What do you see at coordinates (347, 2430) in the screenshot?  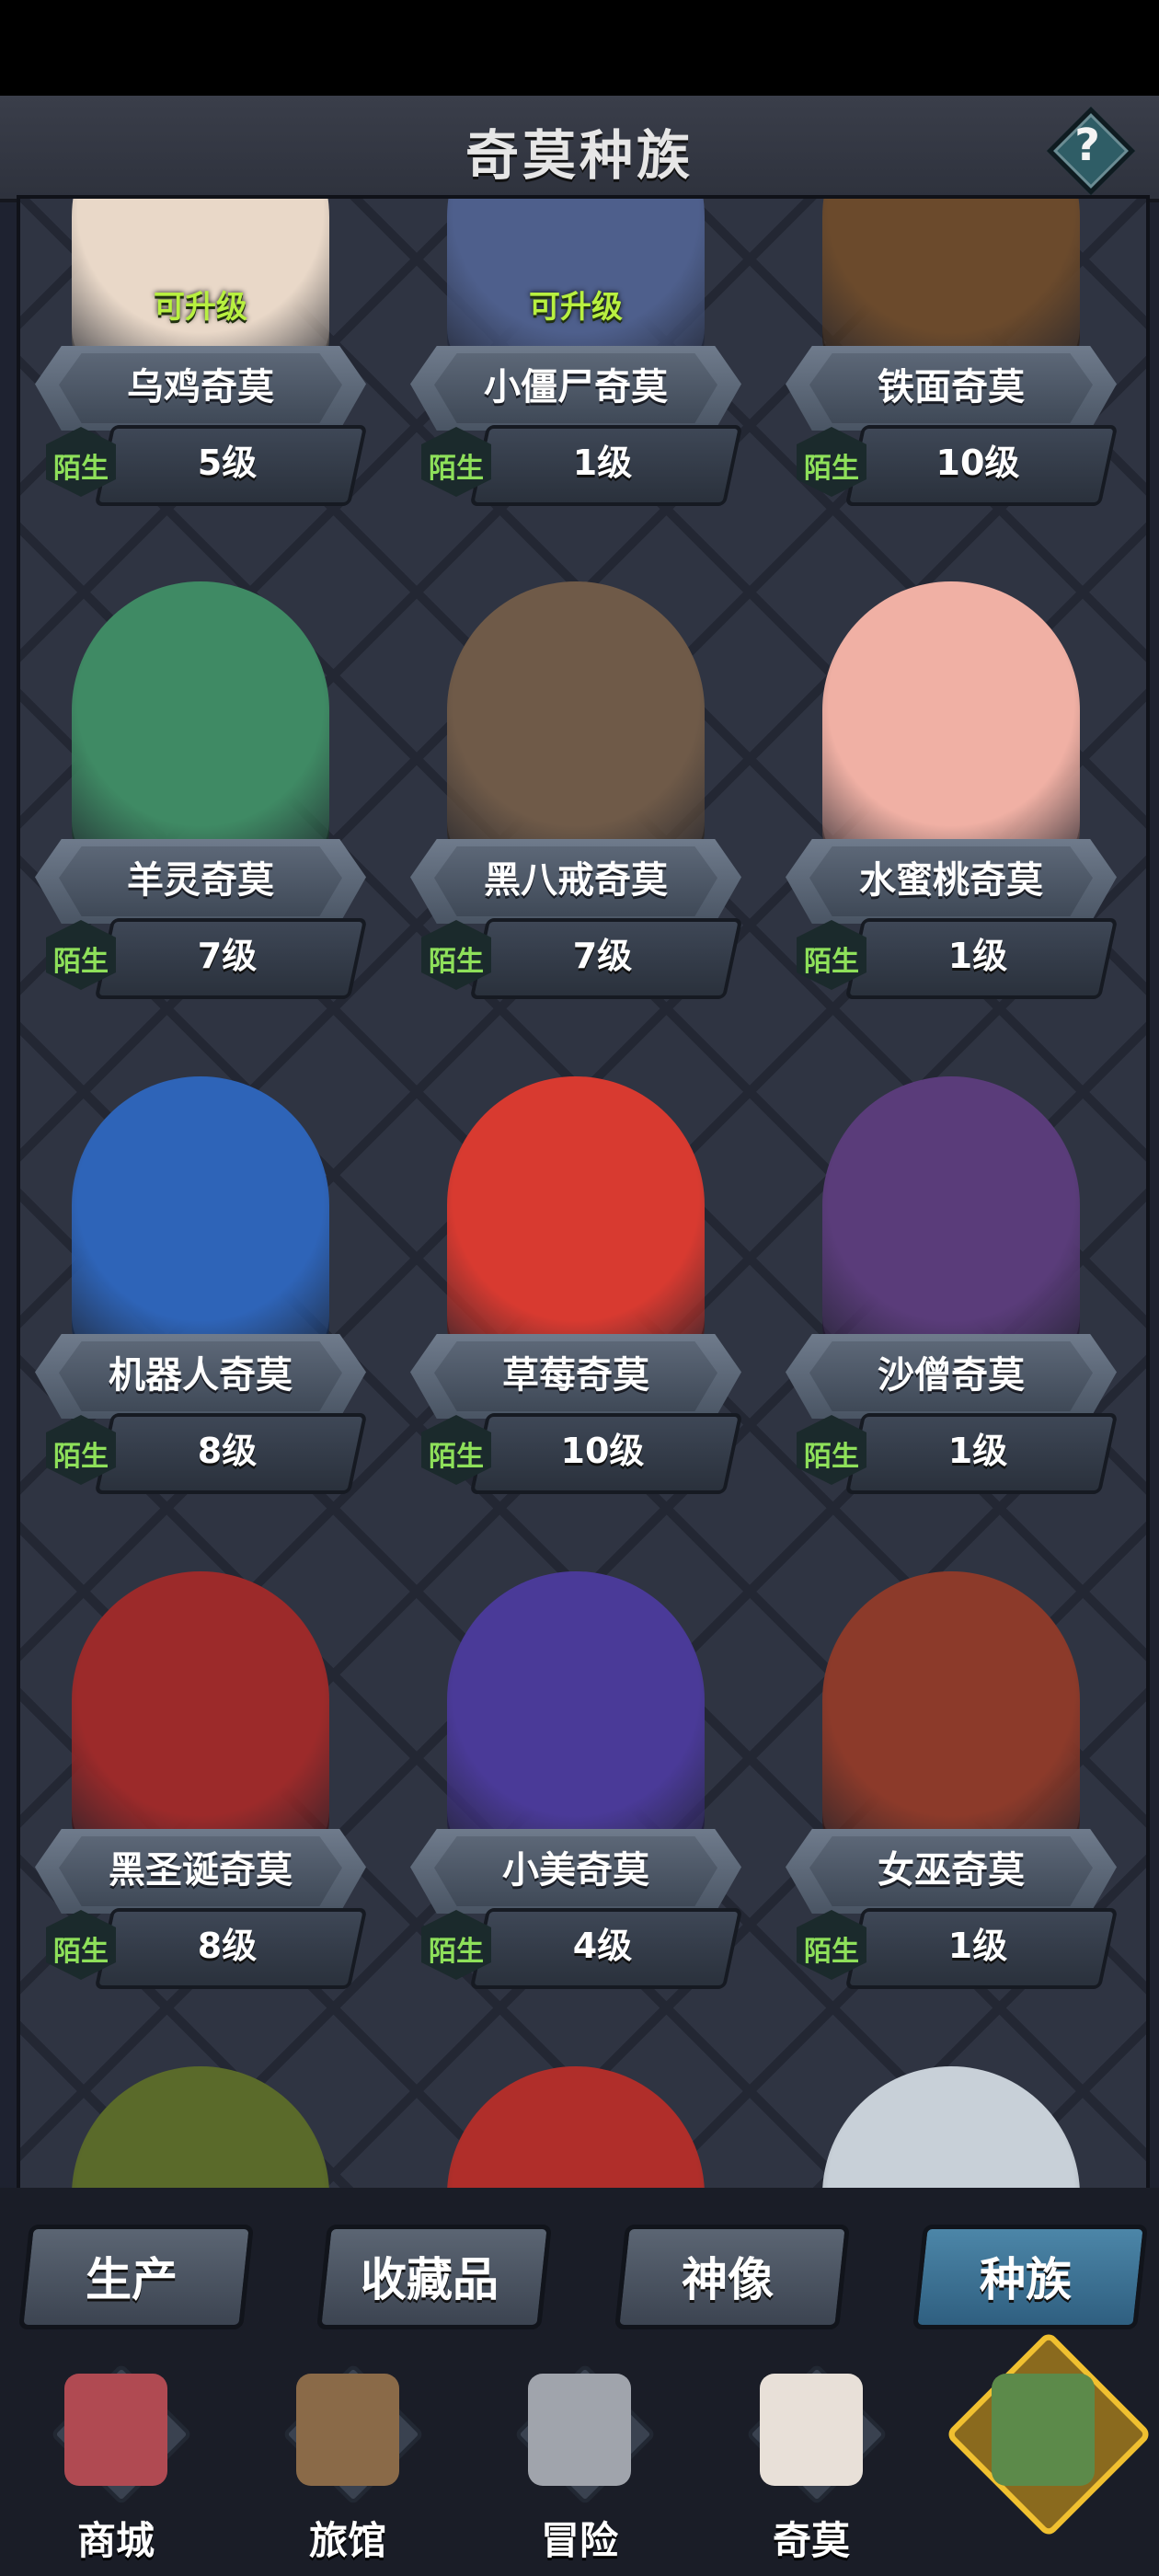 I see `inn-art` at bounding box center [347, 2430].